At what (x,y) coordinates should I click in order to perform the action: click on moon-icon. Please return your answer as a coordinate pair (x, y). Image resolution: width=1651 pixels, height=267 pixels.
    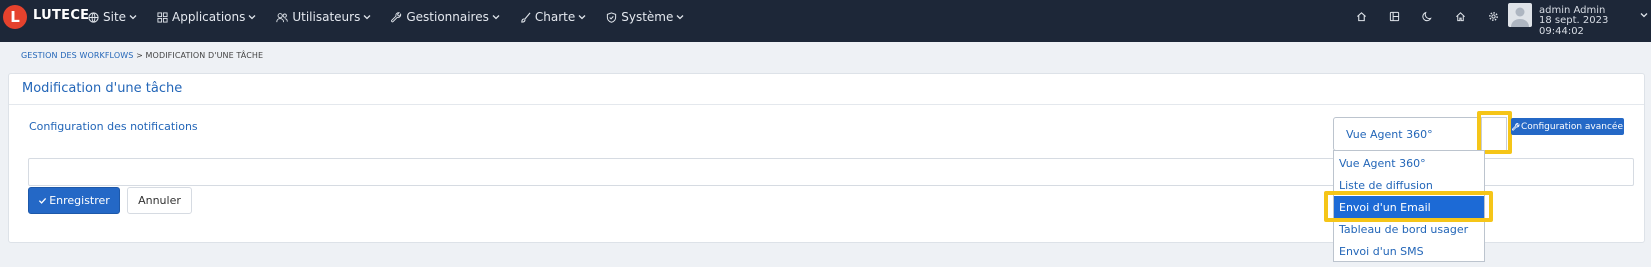
    Looking at the image, I should click on (1427, 16).